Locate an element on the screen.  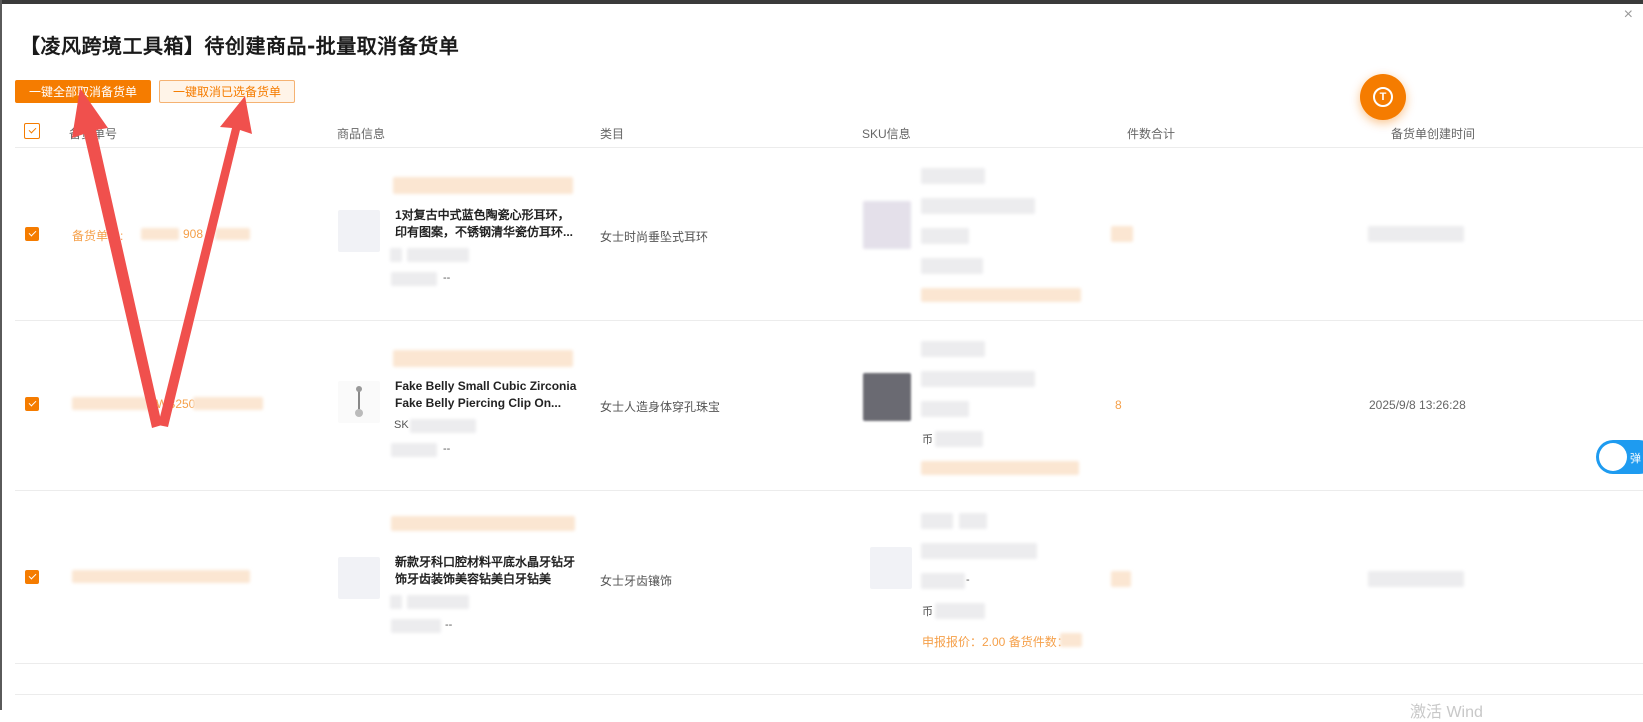
floating-tool-button: T is located at coordinates (1383, 97).